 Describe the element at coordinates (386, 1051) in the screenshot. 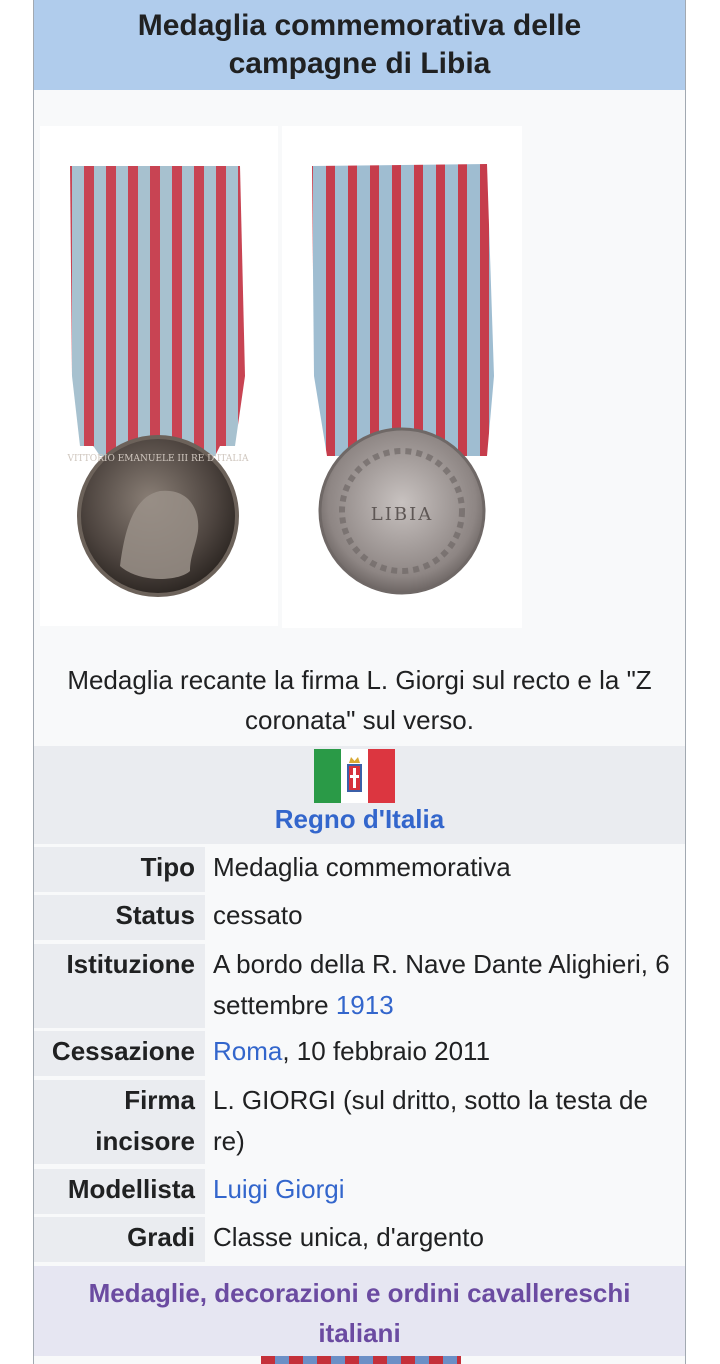

I see `row-value-text: , 10 febbraio 2011` at that location.